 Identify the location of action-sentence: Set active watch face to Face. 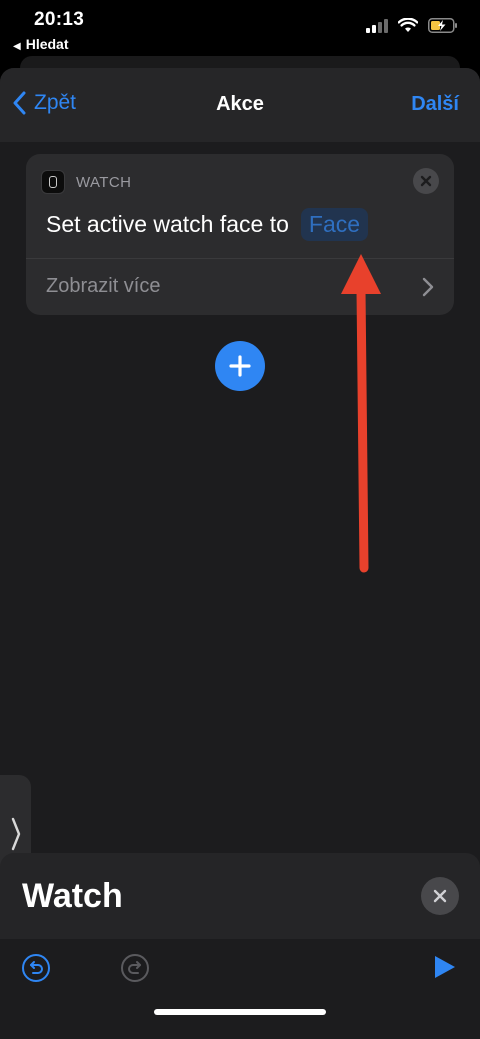
(207, 224).